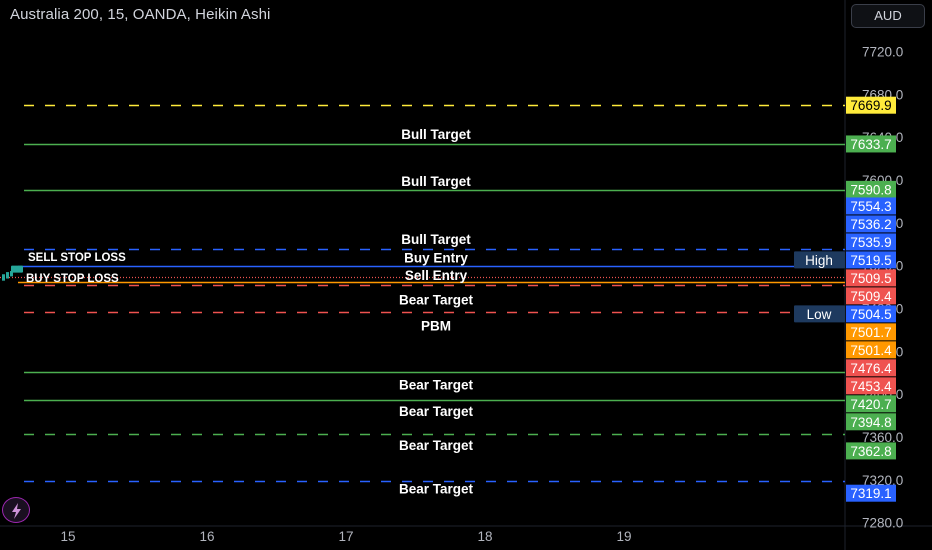 This screenshot has height=550, width=932. I want to click on time-axis-tick-label: 17, so click(345, 536).